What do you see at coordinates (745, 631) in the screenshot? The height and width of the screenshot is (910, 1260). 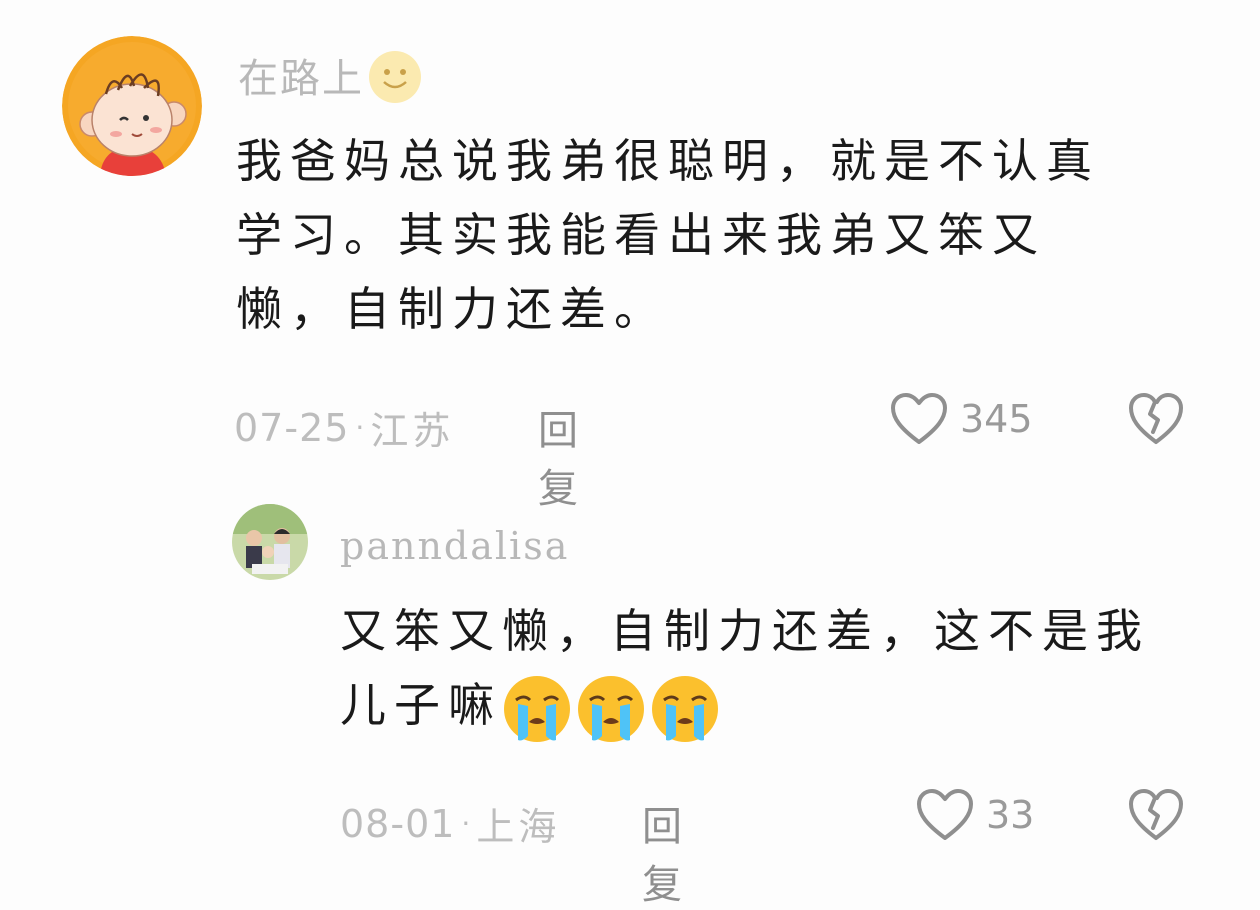 I see `comment-text-line: 又笨又懒，自制力还差，这不是我` at bounding box center [745, 631].